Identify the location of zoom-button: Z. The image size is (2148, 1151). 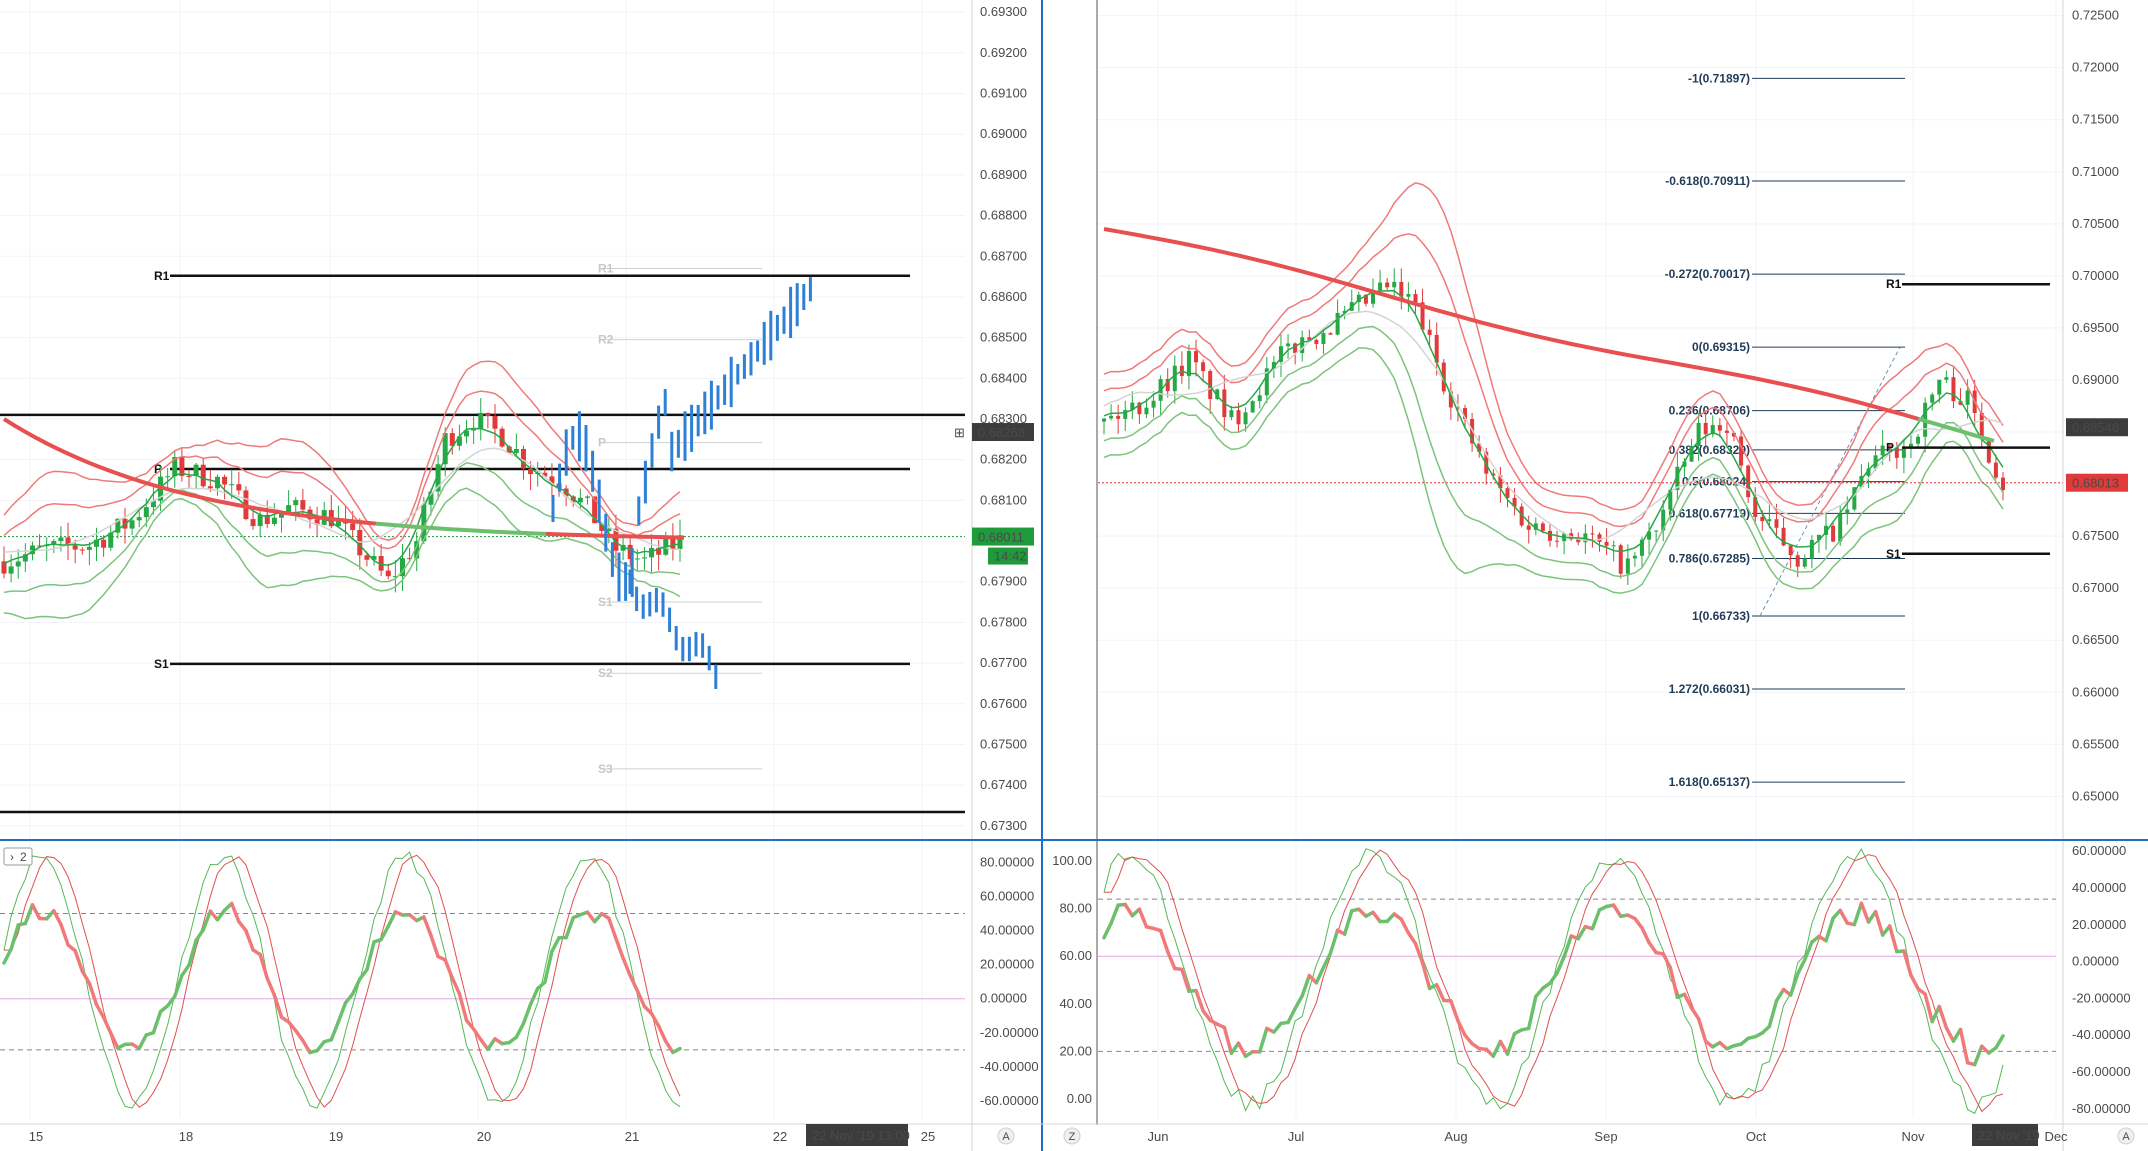
(1072, 1136).